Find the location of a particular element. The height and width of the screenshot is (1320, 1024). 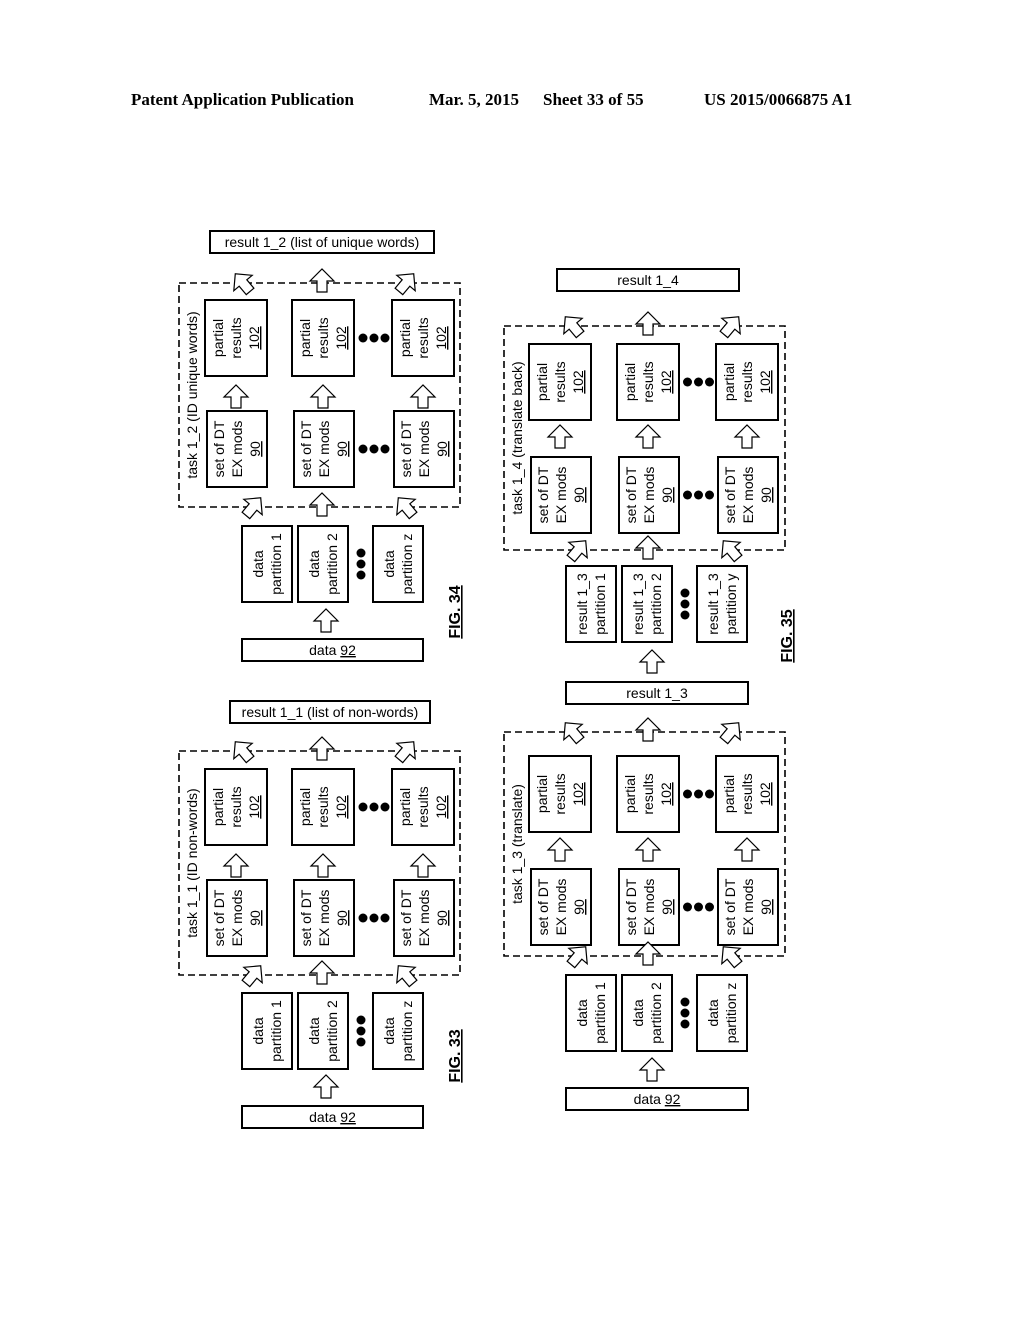

partition-label-line: partition y is located at coordinates (731, 604).